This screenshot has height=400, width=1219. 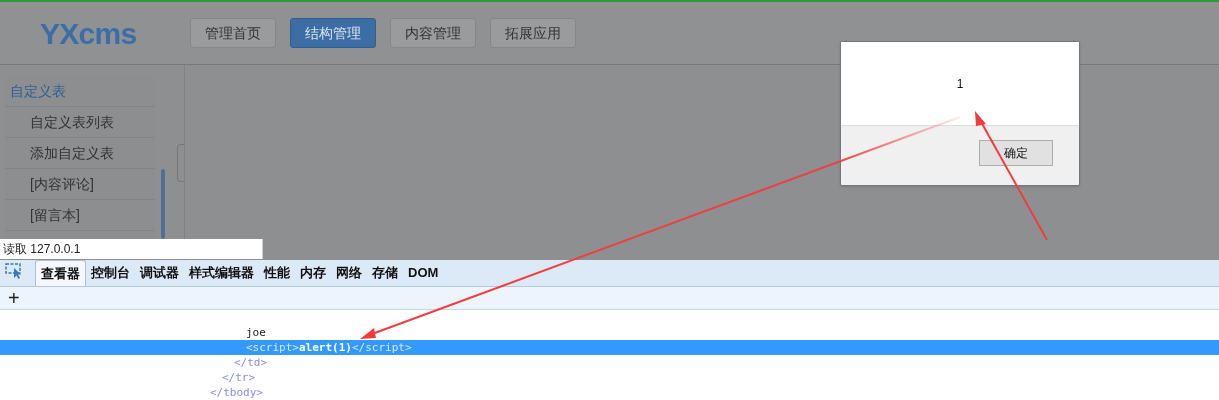 What do you see at coordinates (1016, 153) in the screenshot?
I see `ok-button: 确定` at bounding box center [1016, 153].